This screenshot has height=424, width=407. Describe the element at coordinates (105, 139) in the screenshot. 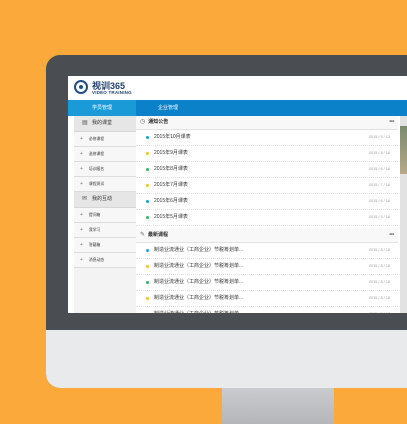

I see `sidebar-item-required-courses: + 必修课程` at that location.